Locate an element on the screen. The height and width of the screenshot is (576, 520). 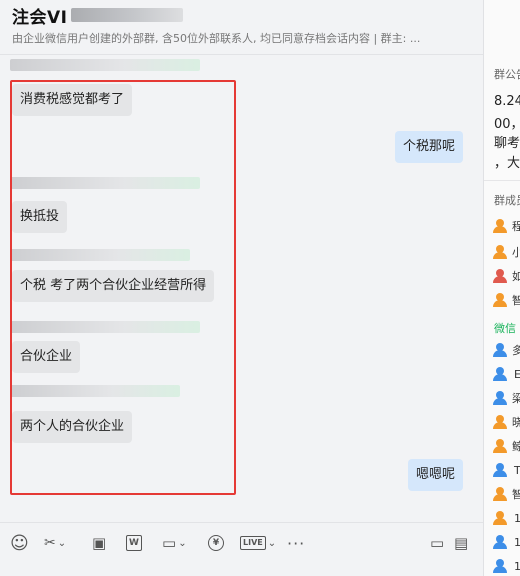
member-name: 鲸 is located at coordinates (516, 446).